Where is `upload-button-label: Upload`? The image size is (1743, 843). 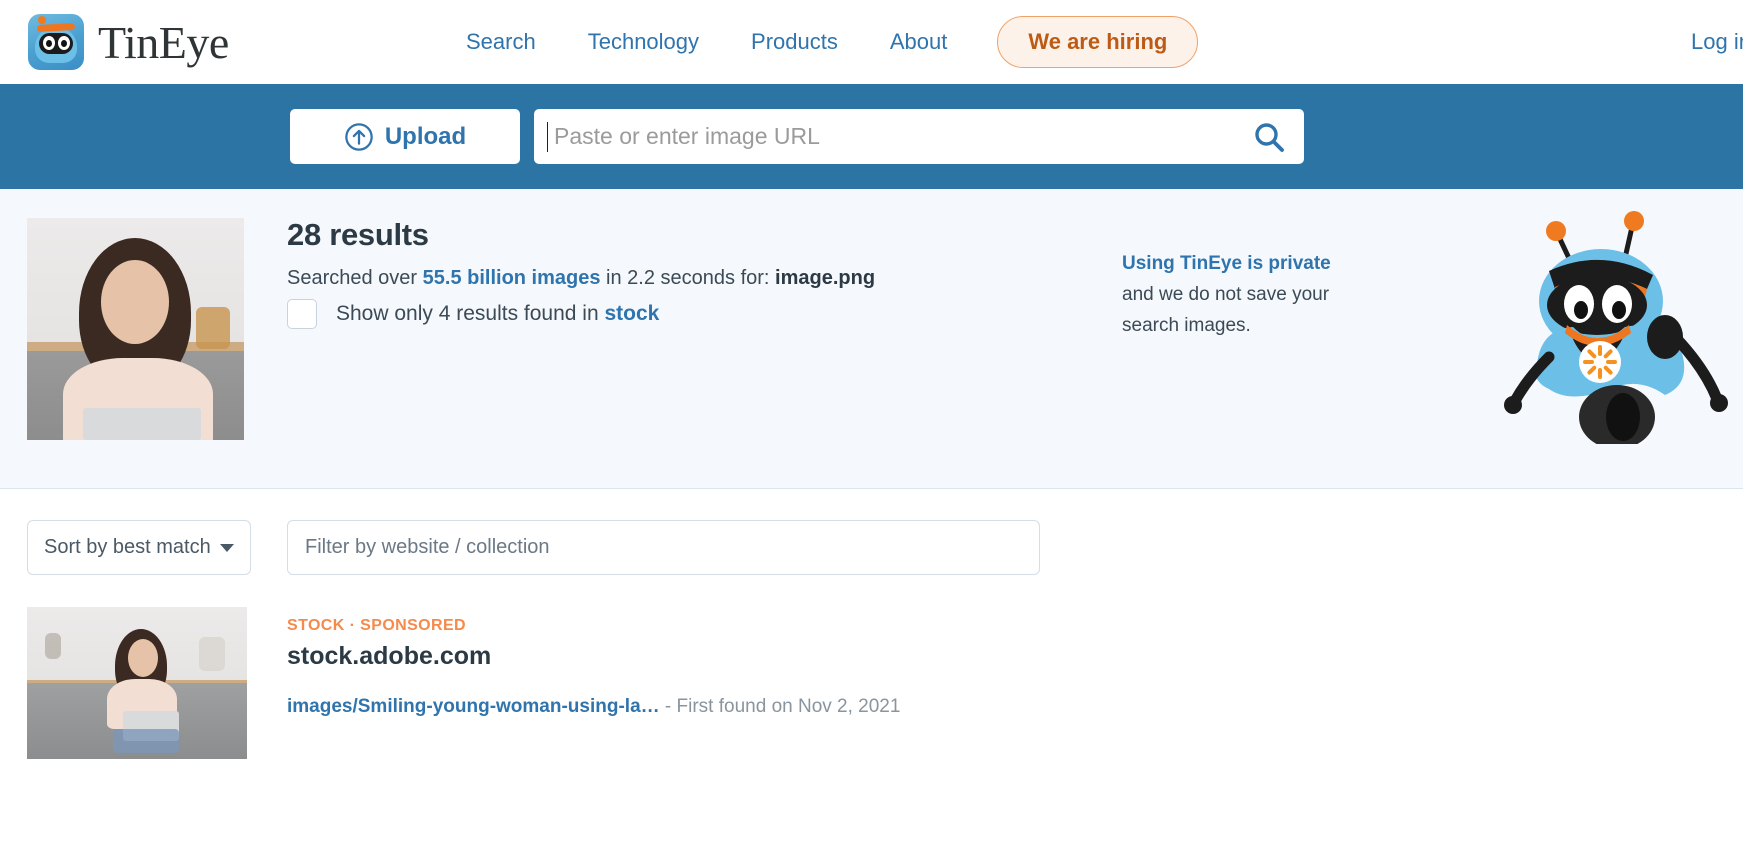 upload-button-label: Upload is located at coordinates (425, 136).